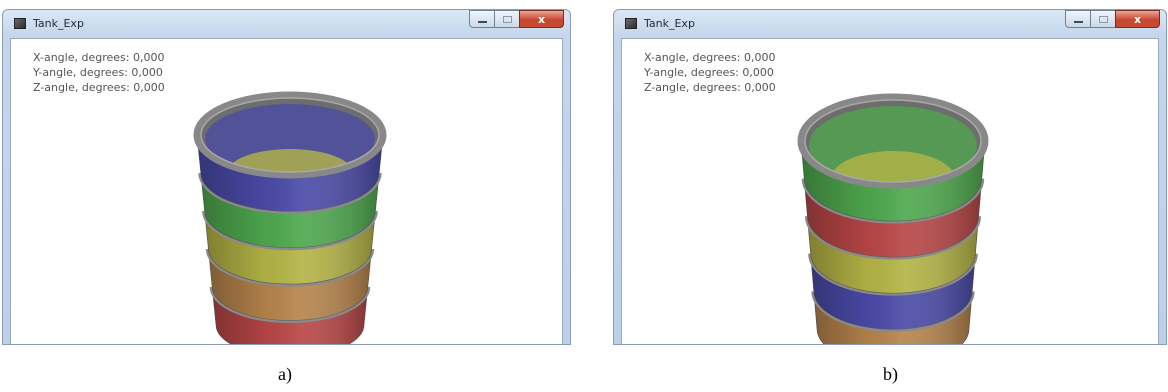 This screenshot has width=1168, height=392. What do you see at coordinates (890, 374) in the screenshot?
I see `caption-b: b)` at bounding box center [890, 374].